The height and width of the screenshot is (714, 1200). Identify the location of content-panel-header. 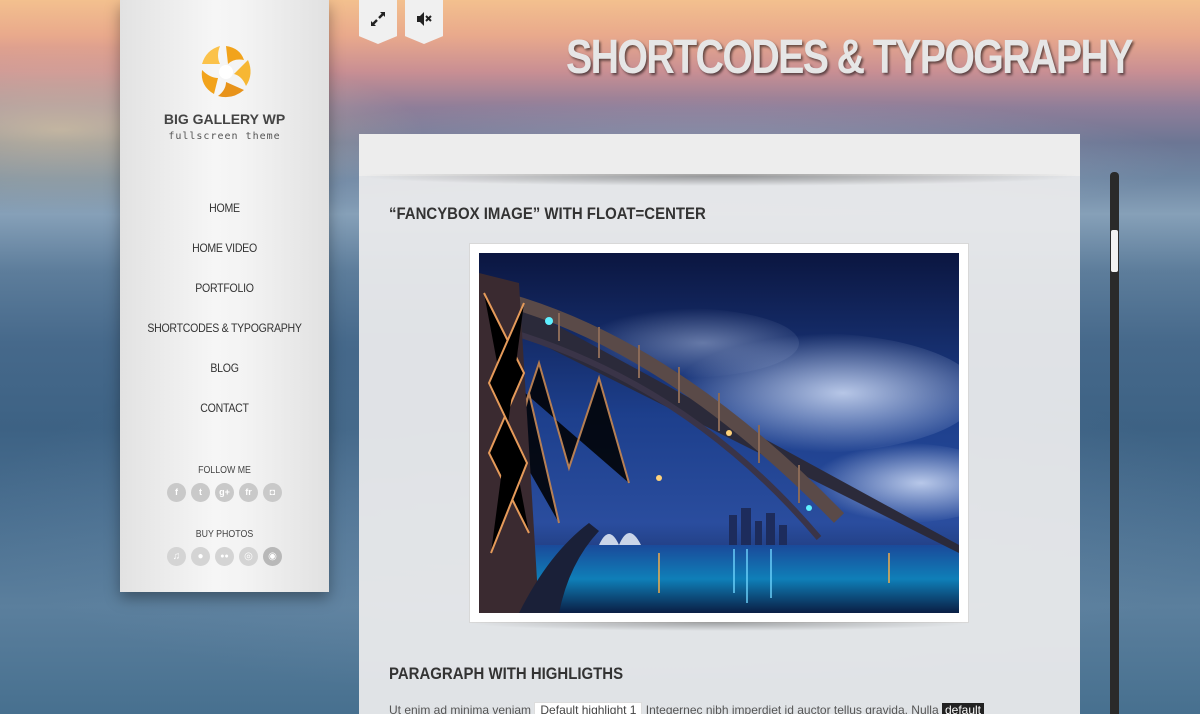
(719, 155).